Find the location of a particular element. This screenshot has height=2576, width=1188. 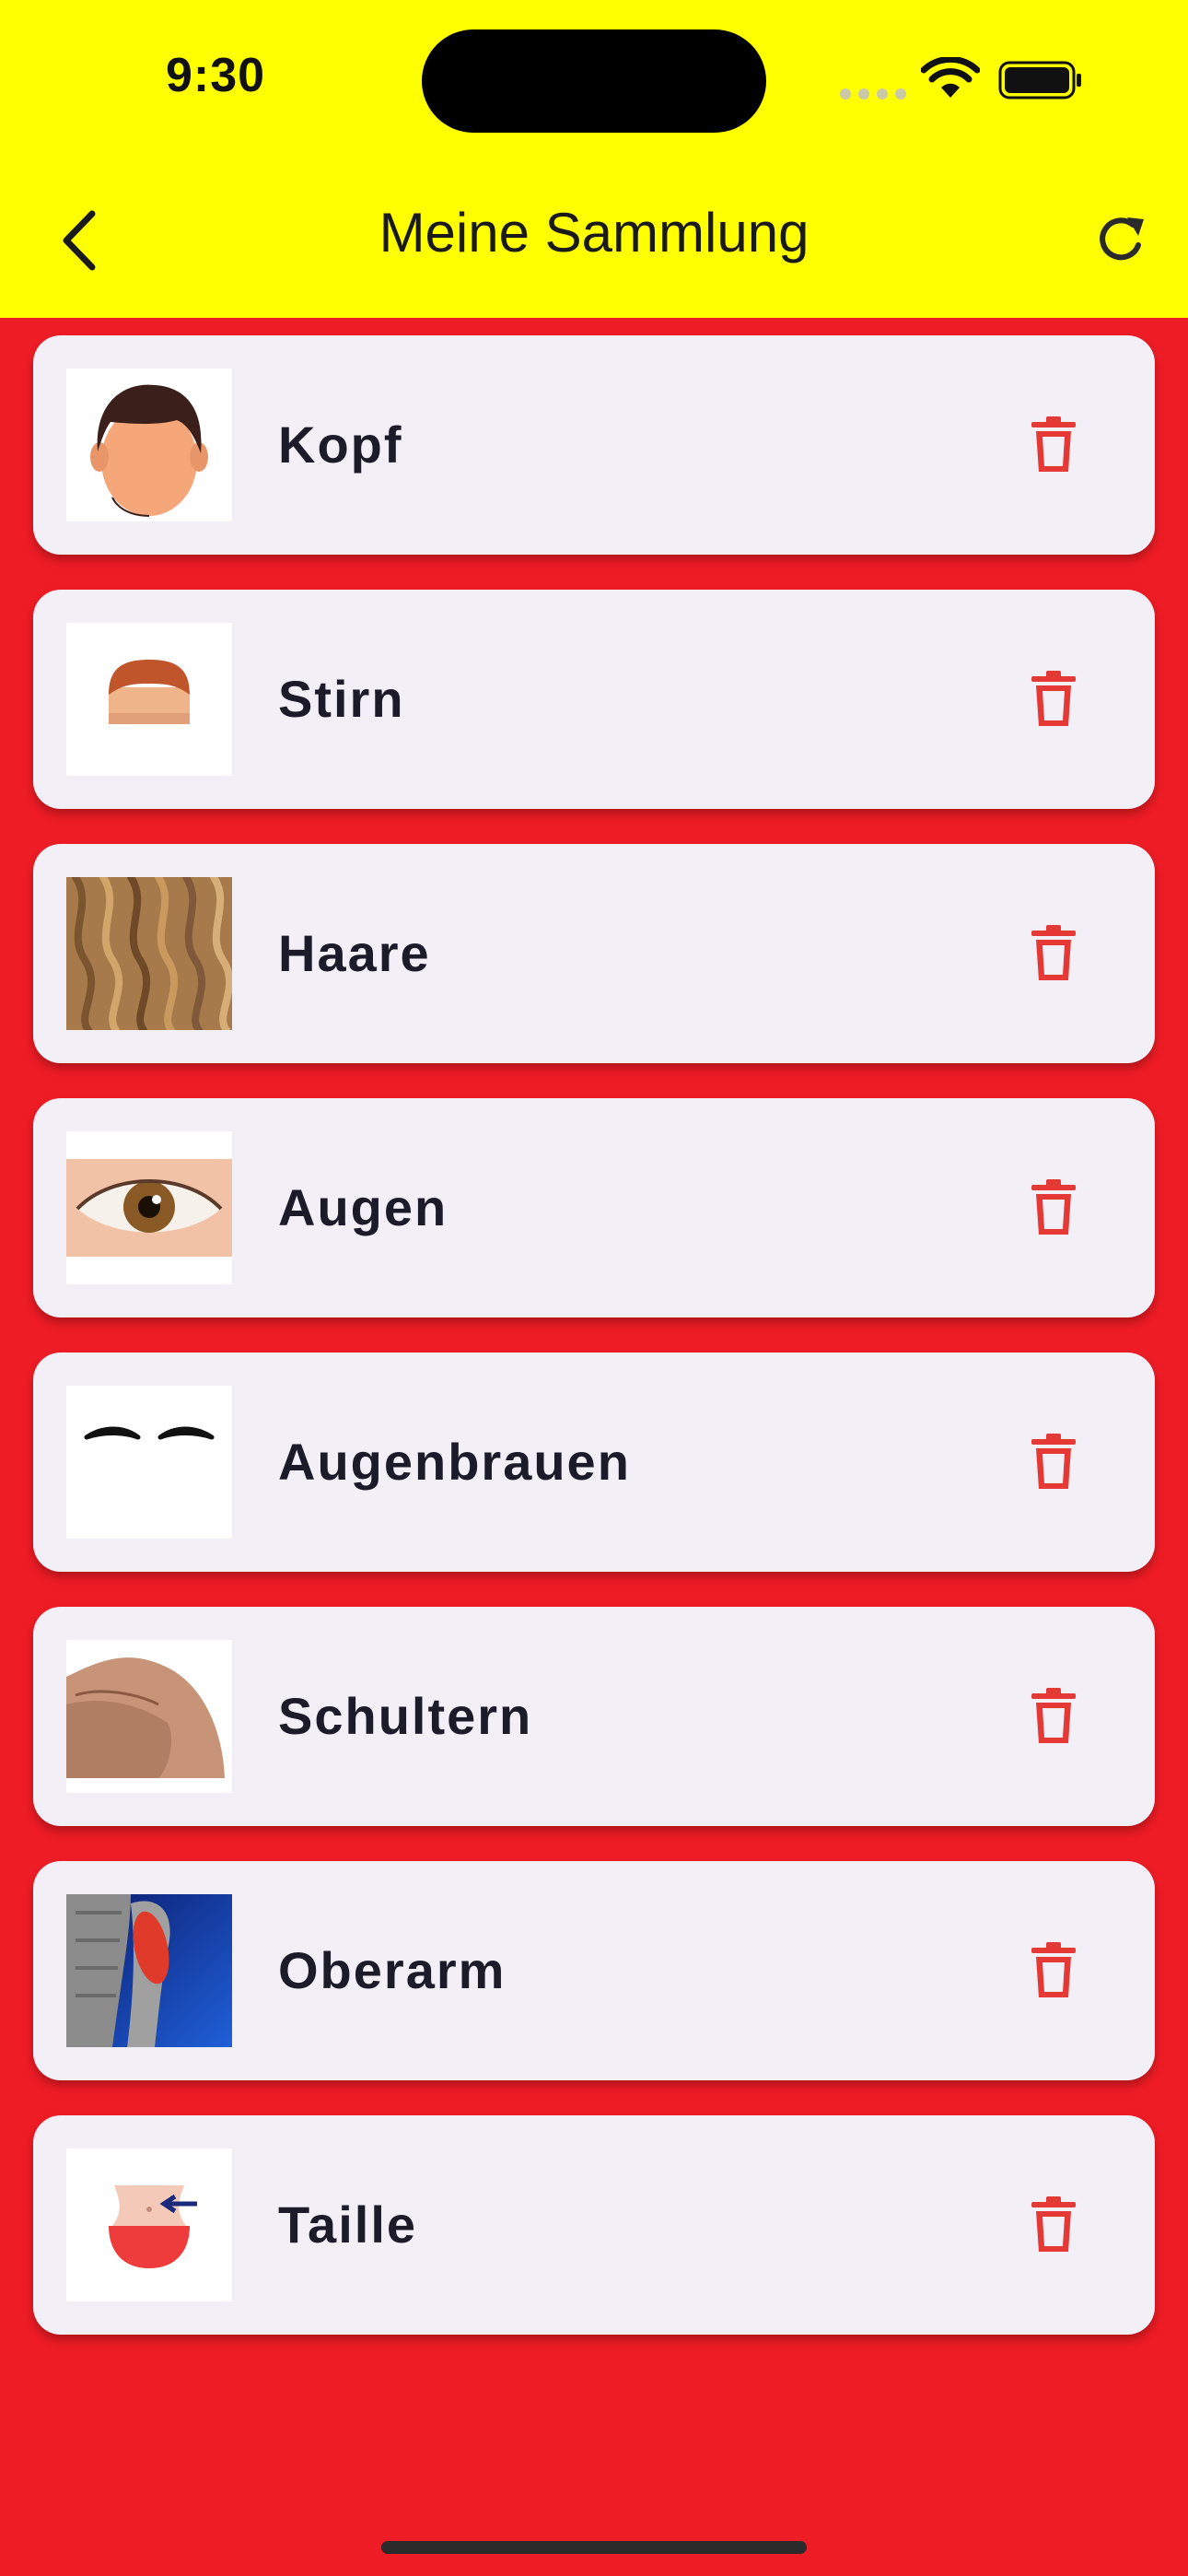

hair-image is located at coordinates (149, 953).